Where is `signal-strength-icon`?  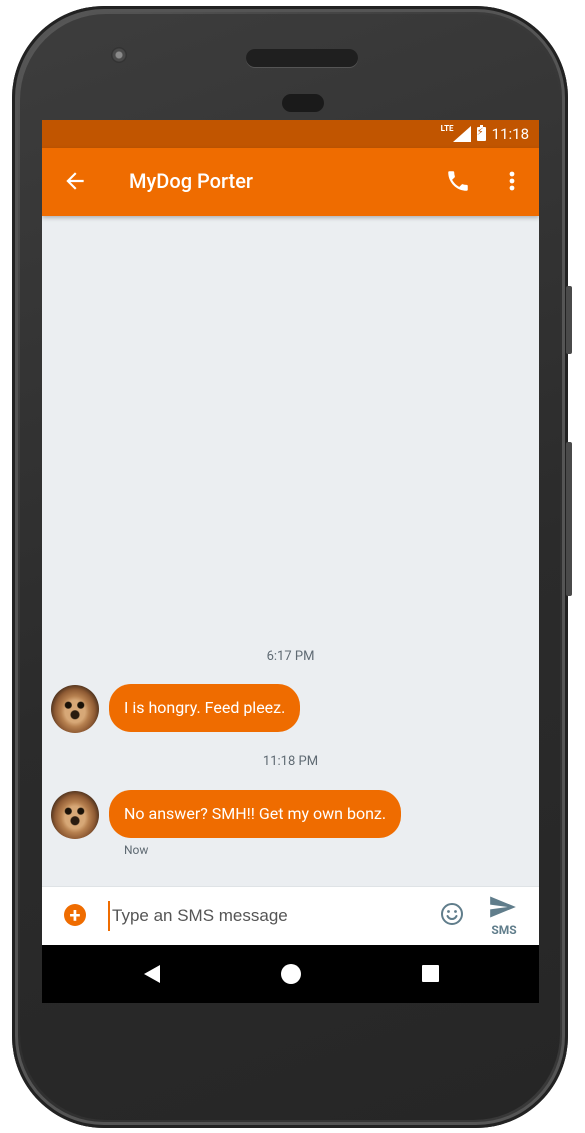
signal-strength-icon is located at coordinates (461, 134).